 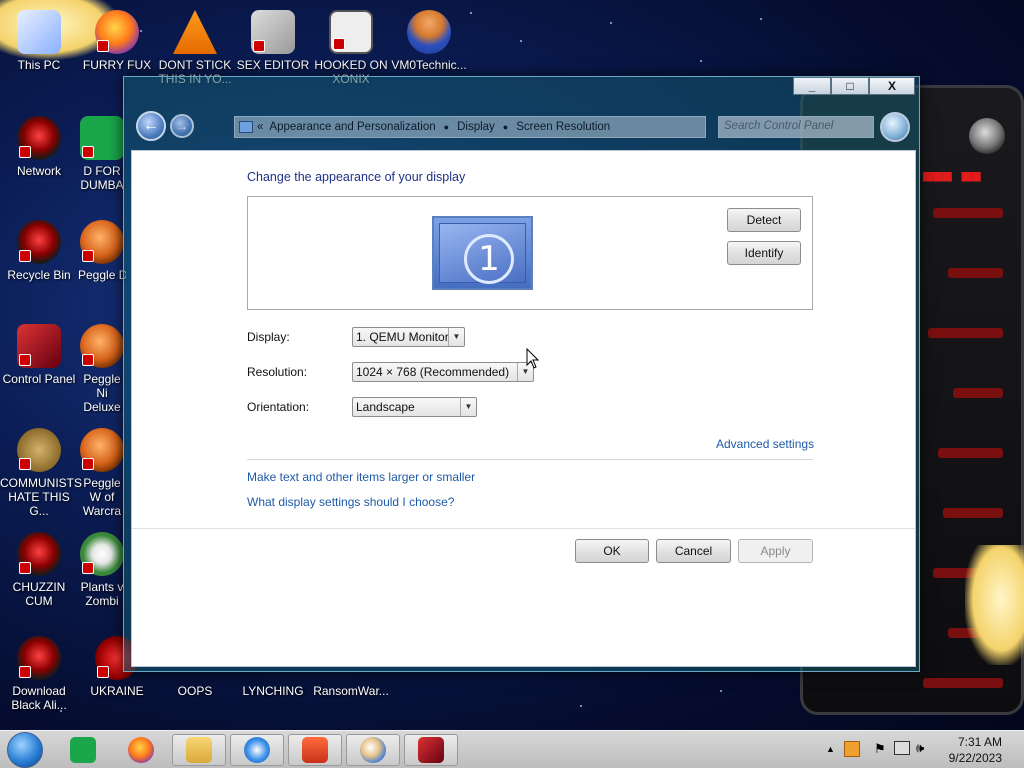 I want to click on paint-palette-icon, so click(x=373, y=750).